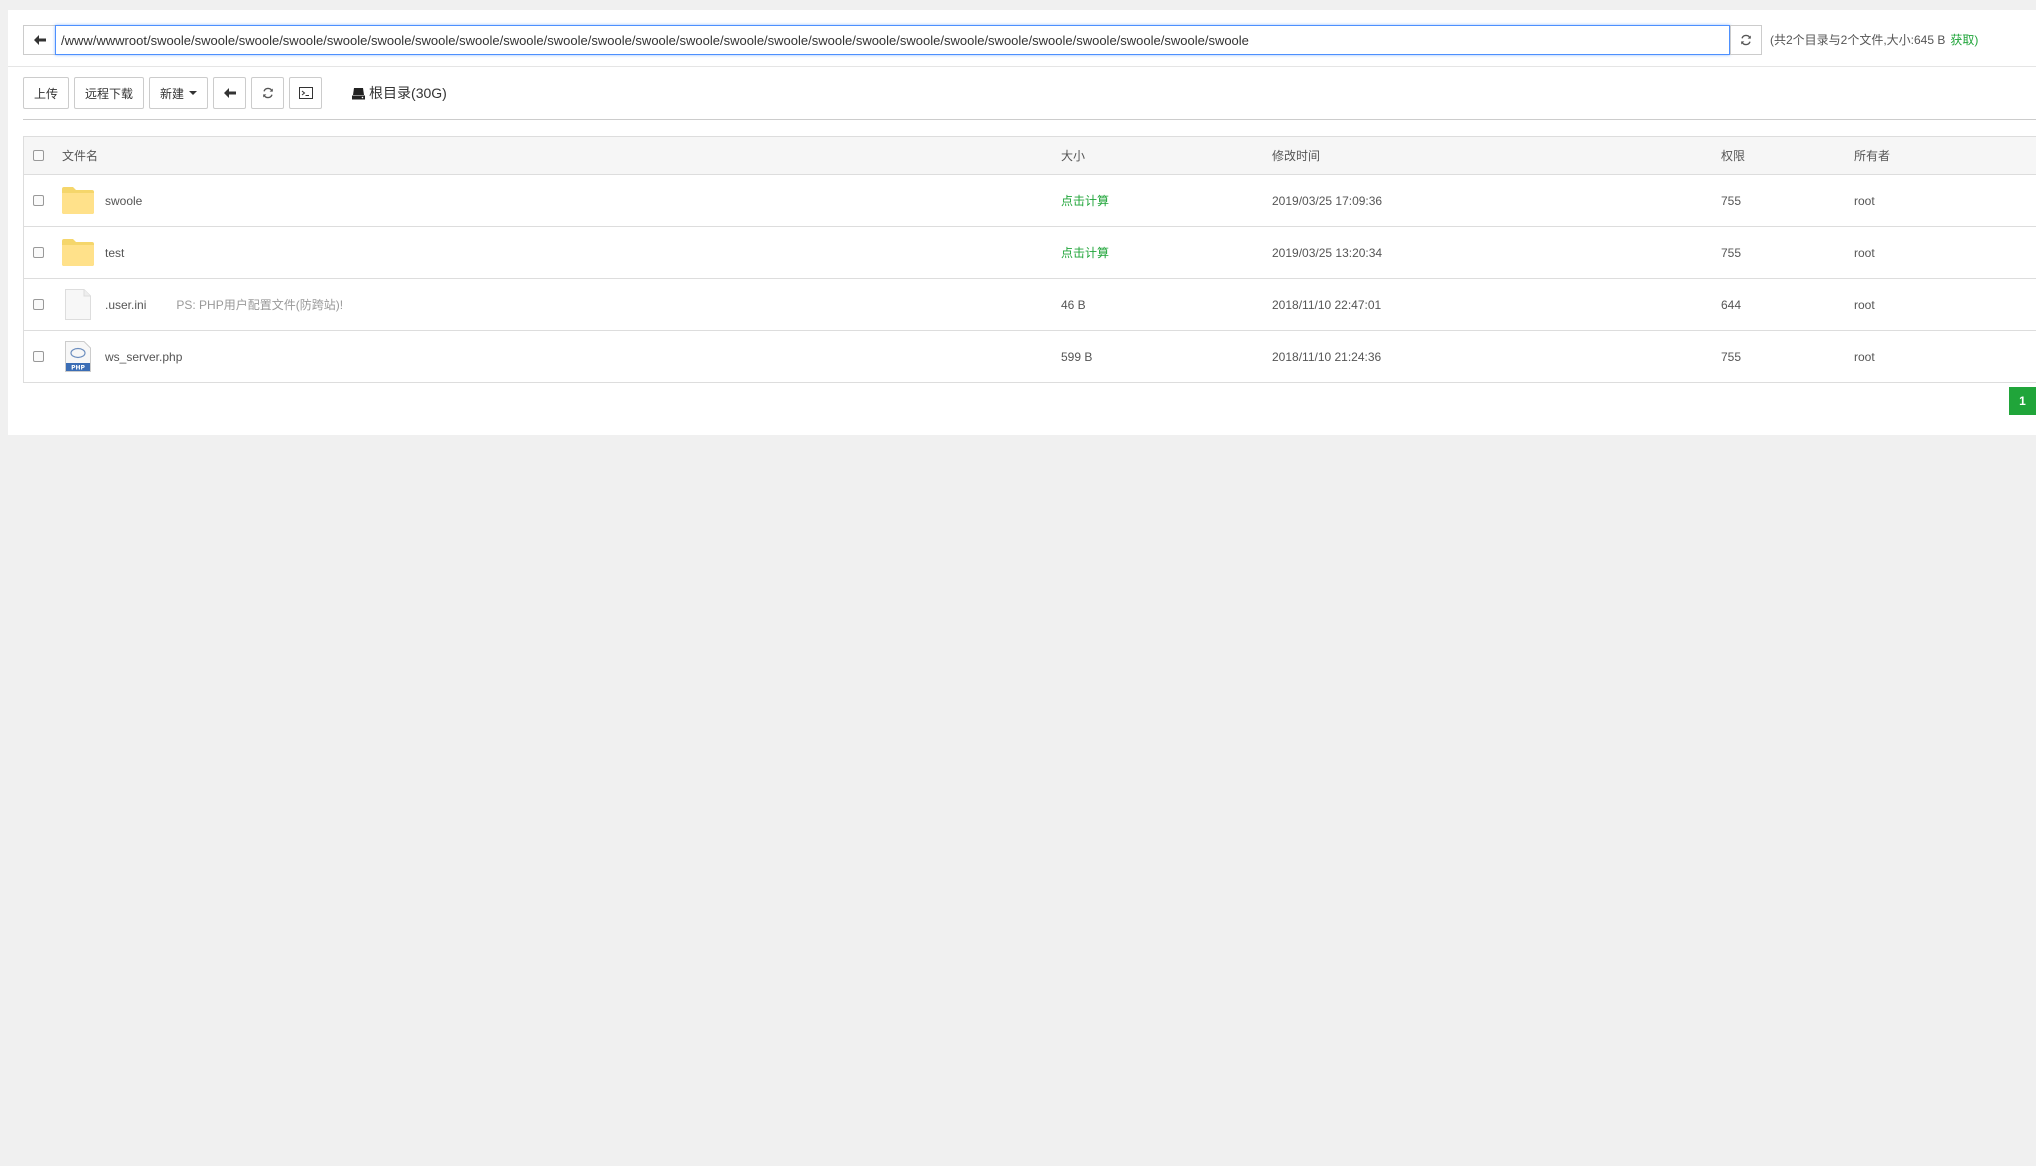  What do you see at coordinates (1964, 40) in the screenshot?
I see `fetch-size-link: 获取)` at bounding box center [1964, 40].